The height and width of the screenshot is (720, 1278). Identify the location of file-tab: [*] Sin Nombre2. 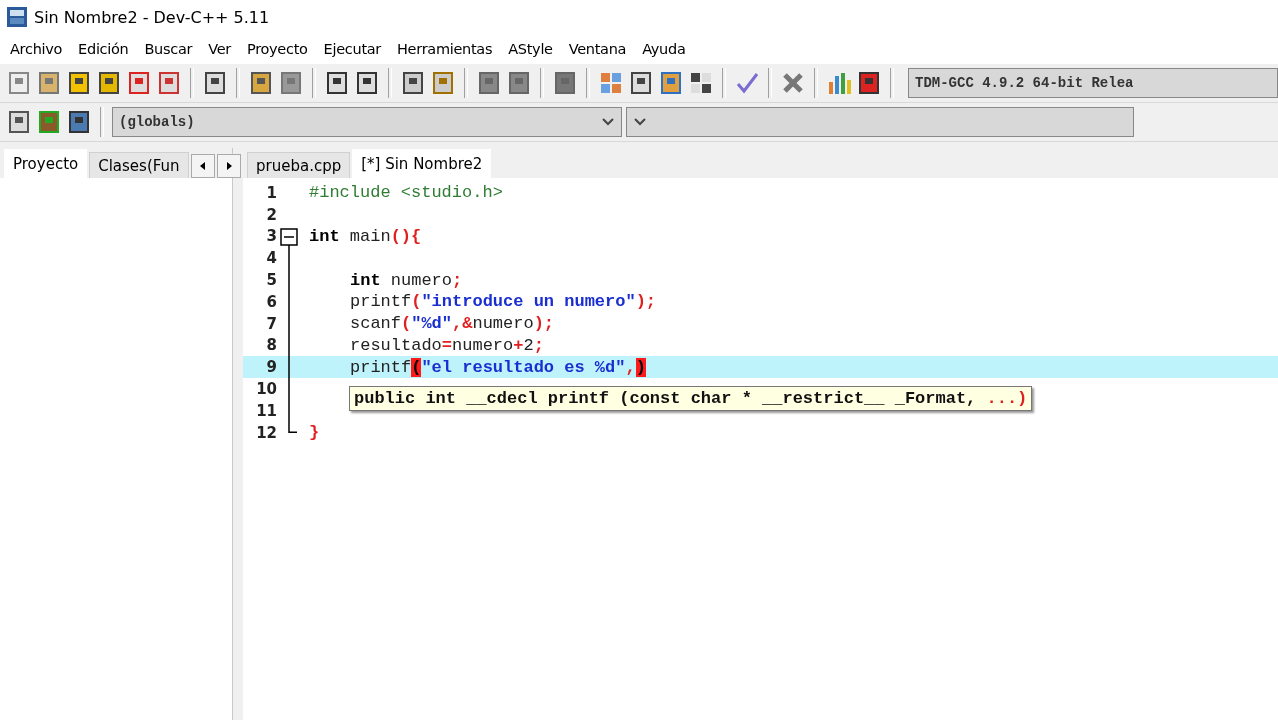
(422, 163).